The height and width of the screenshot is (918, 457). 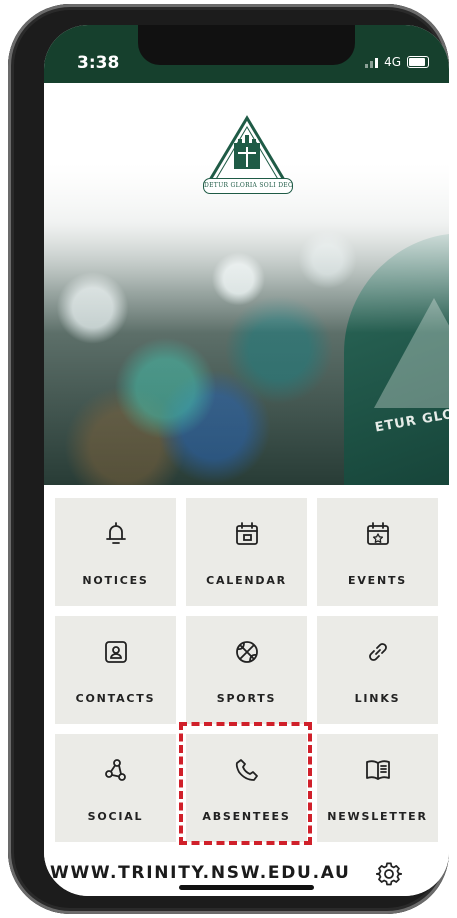 What do you see at coordinates (115, 698) in the screenshot?
I see `tile-label: CONTACTS` at bounding box center [115, 698].